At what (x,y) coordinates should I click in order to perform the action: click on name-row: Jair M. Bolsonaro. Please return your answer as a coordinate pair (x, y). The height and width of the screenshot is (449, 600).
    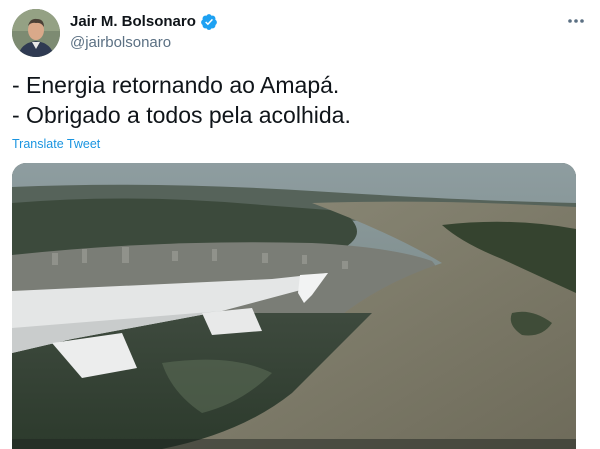
    Looking at the image, I should click on (144, 22).